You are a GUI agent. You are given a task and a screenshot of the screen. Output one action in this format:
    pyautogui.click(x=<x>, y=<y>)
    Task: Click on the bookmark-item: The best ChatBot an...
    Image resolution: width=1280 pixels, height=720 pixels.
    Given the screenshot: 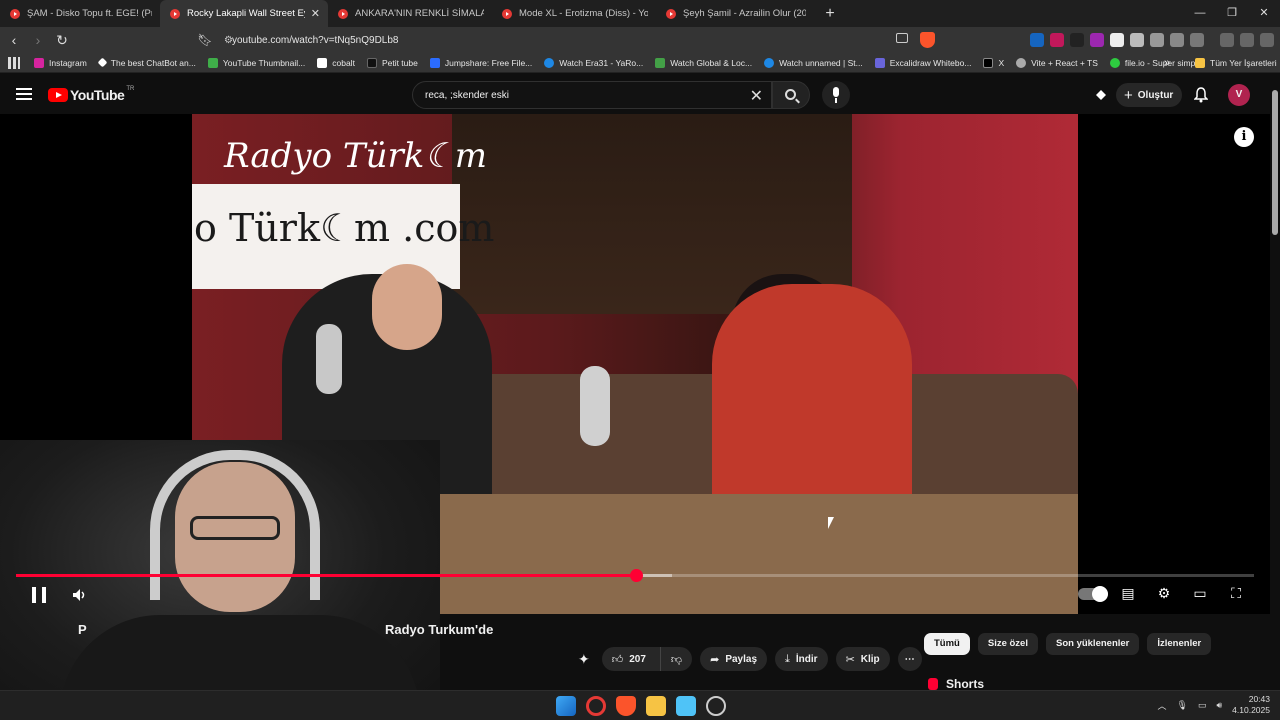 What is the action you would take?
    pyautogui.click(x=146, y=62)
    